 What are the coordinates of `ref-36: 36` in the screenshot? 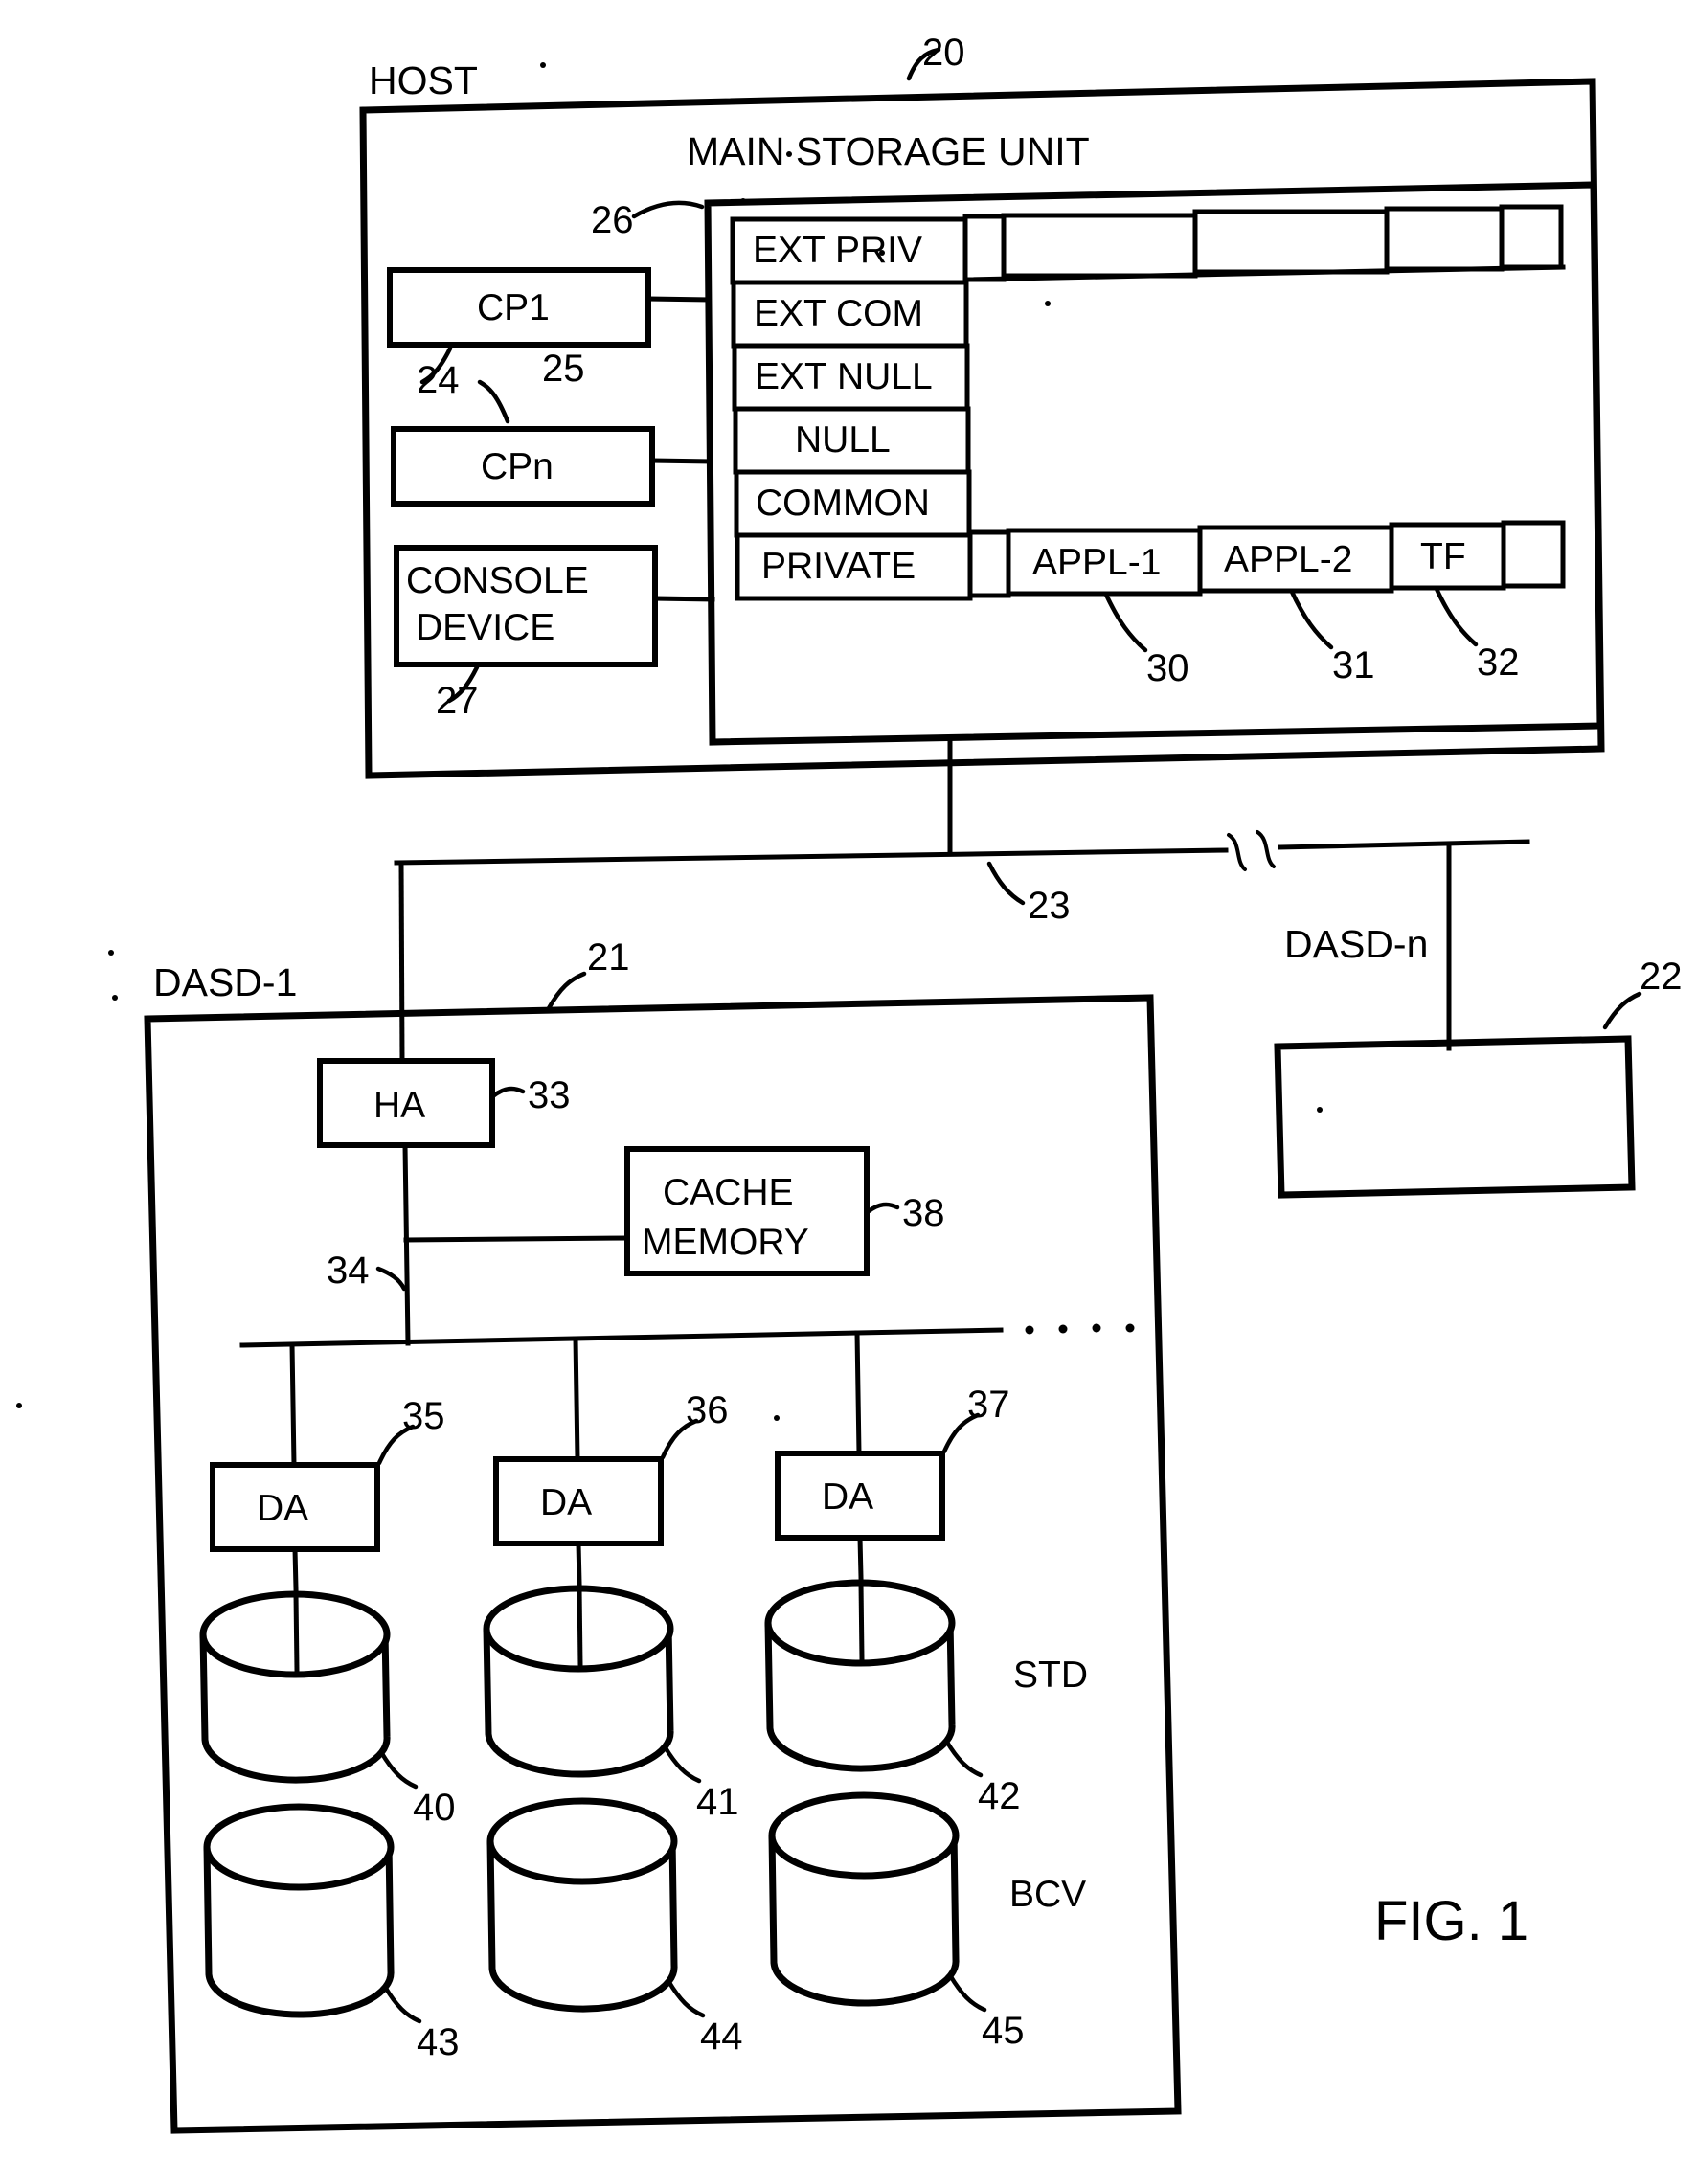 It's located at (707, 1410).